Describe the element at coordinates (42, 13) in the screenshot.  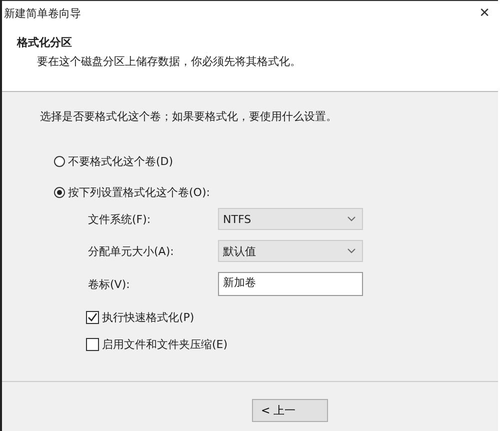
I see `window-title: 新建简单卷向导` at that location.